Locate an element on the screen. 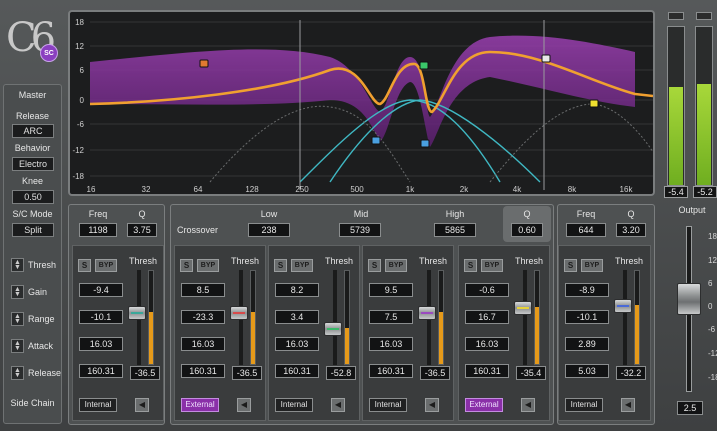 This screenshot has width=717, height=431. threshold-readout: -32.2 is located at coordinates (631, 373).